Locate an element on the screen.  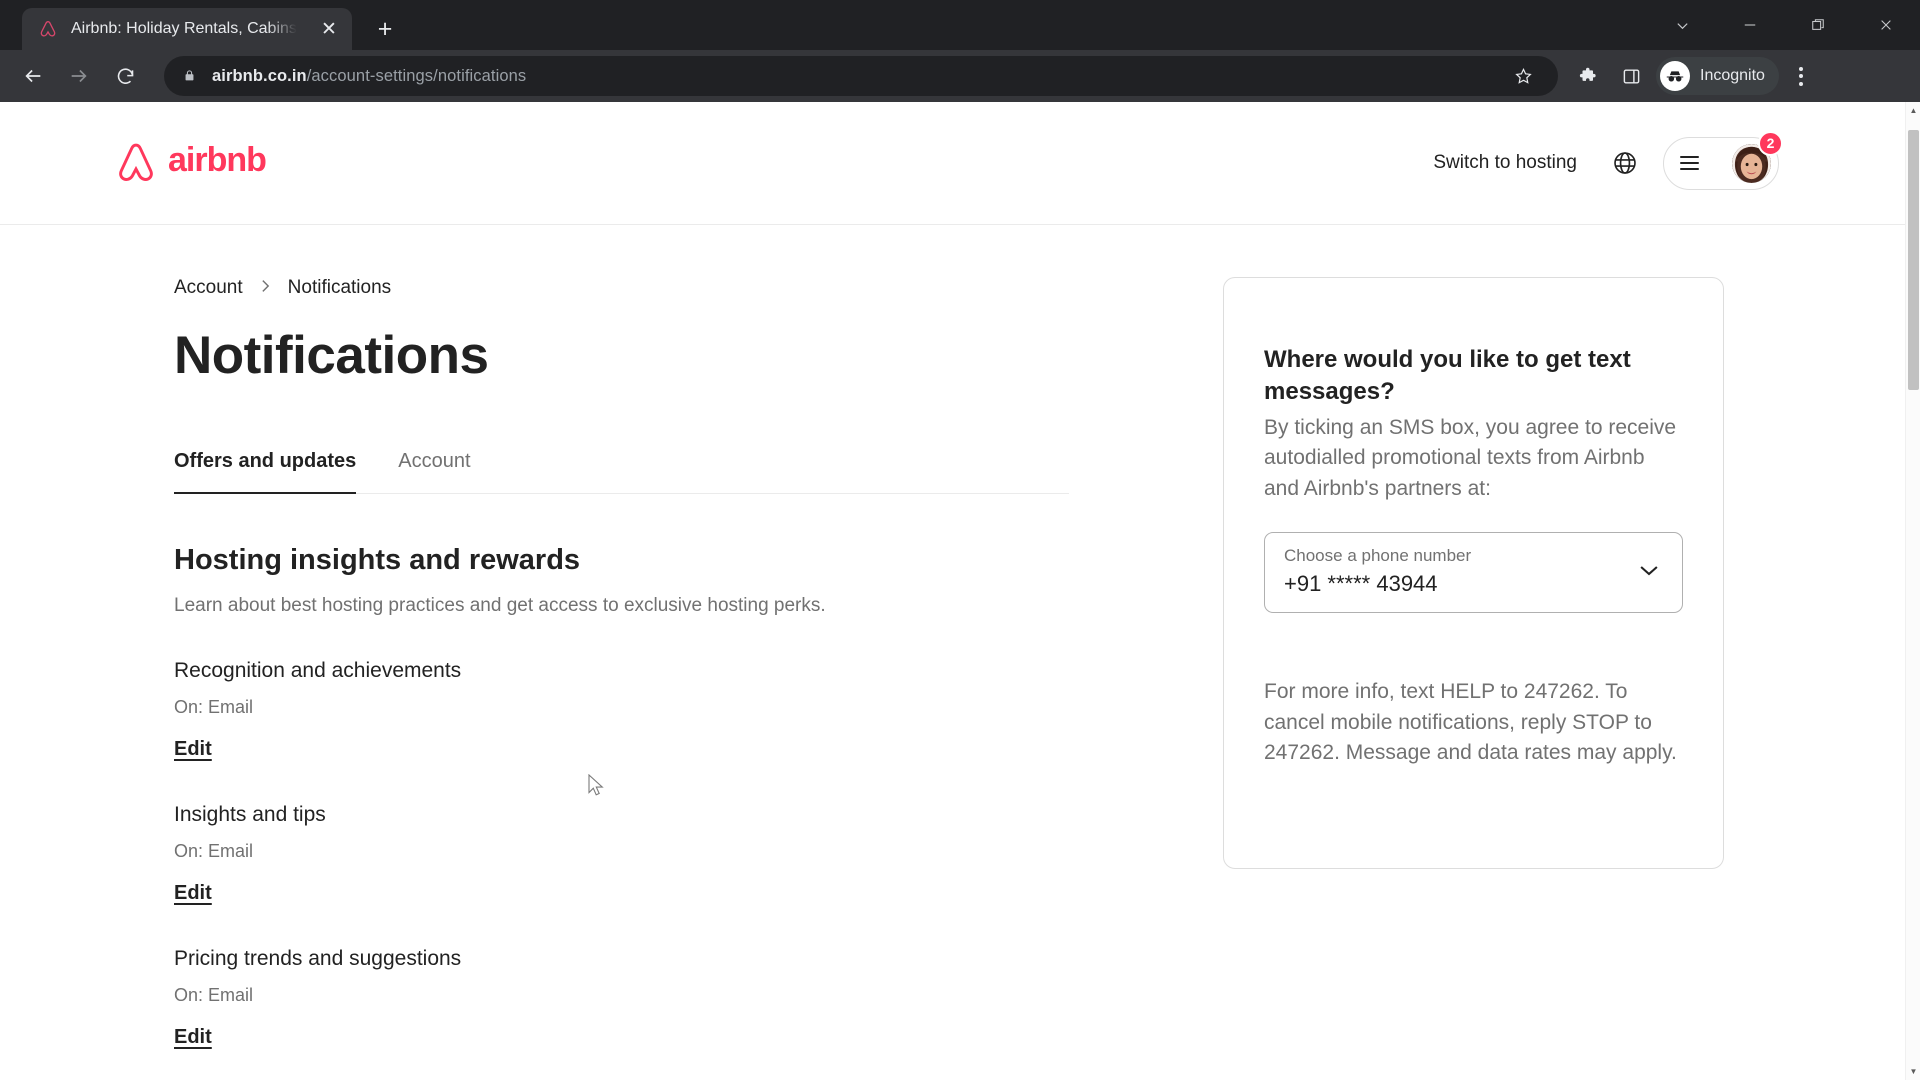
chrome-menu-icon is located at coordinates (1801, 76).